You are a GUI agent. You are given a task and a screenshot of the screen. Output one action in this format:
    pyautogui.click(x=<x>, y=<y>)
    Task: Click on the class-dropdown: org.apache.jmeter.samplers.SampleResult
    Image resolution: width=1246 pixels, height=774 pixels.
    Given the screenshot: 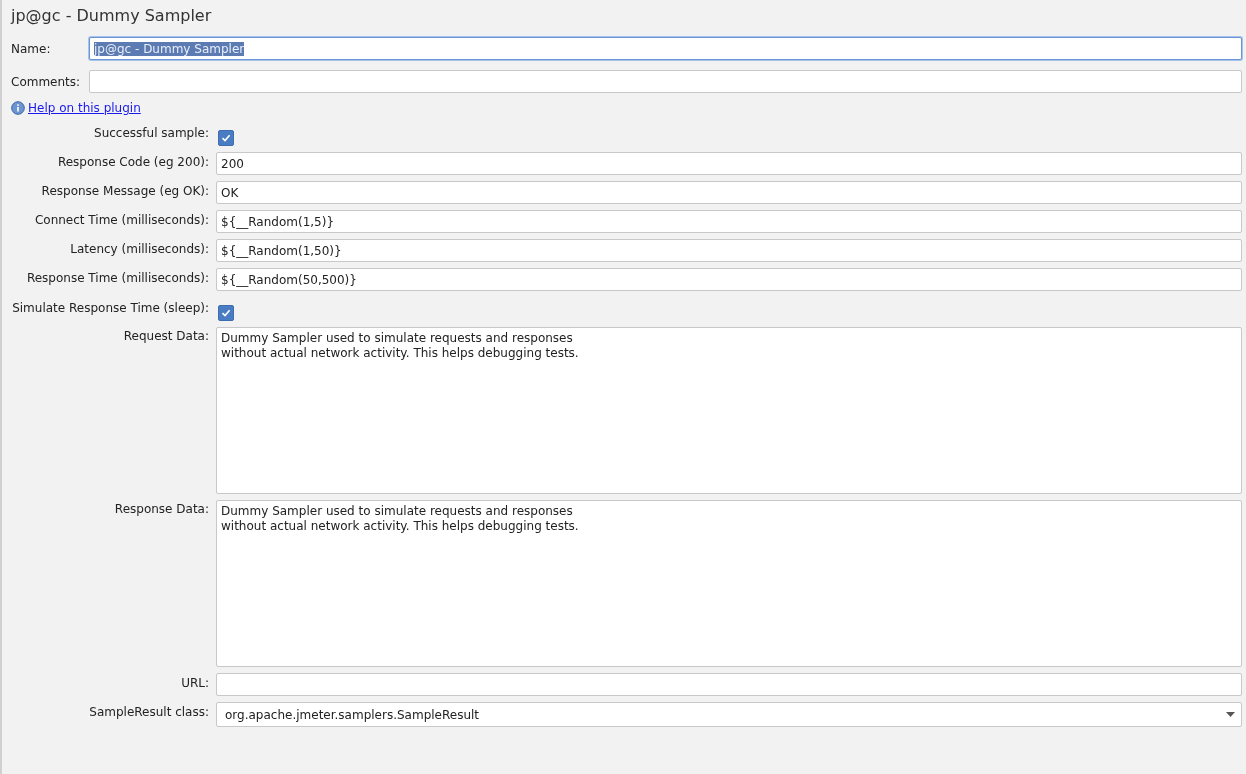 What is the action you would take?
    pyautogui.click(x=729, y=714)
    